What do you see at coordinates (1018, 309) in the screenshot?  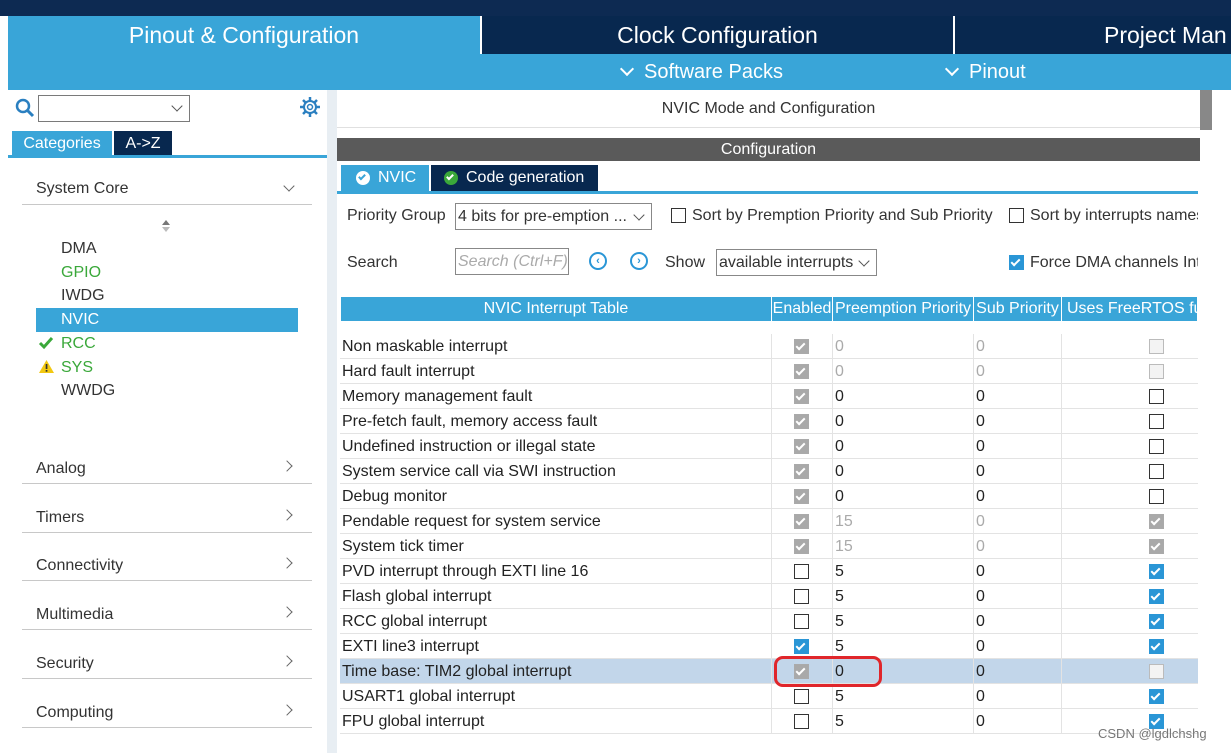 I see `column-header-sub-priority: Sub Priority` at bounding box center [1018, 309].